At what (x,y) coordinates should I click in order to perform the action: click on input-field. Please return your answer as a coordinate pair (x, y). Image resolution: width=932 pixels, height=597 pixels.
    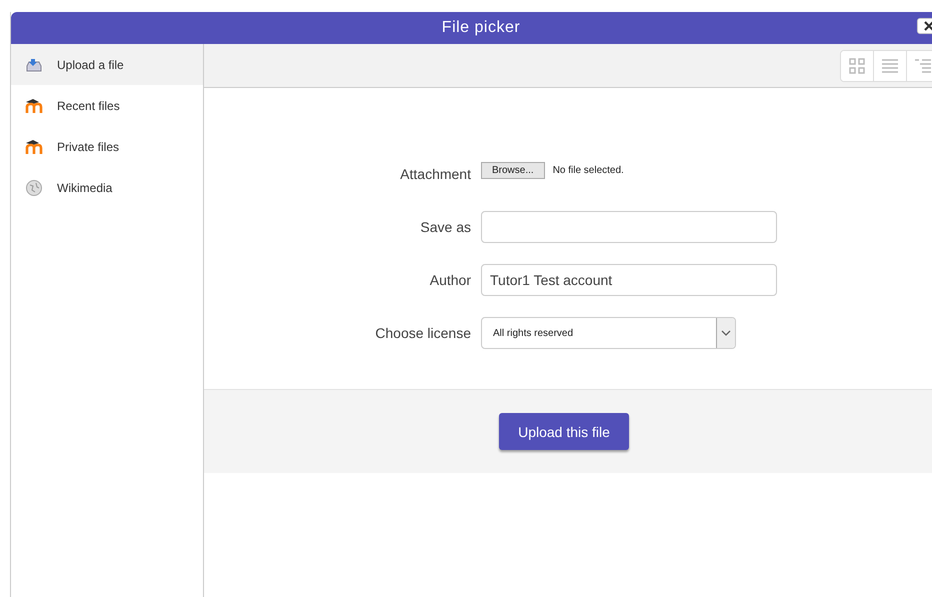
    Looking at the image, I should click on (629, 227).